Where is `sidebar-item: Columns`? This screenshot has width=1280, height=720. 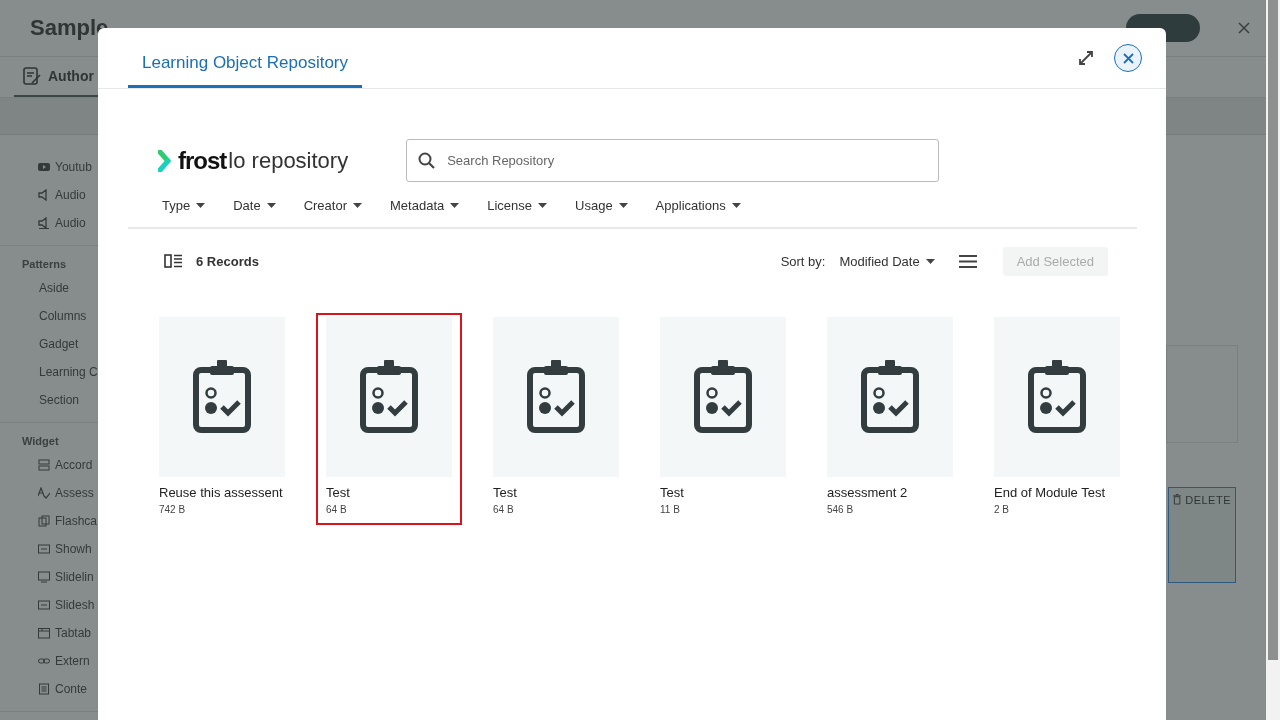 sidebar-item: Columns is located at coordinates (49, 316).